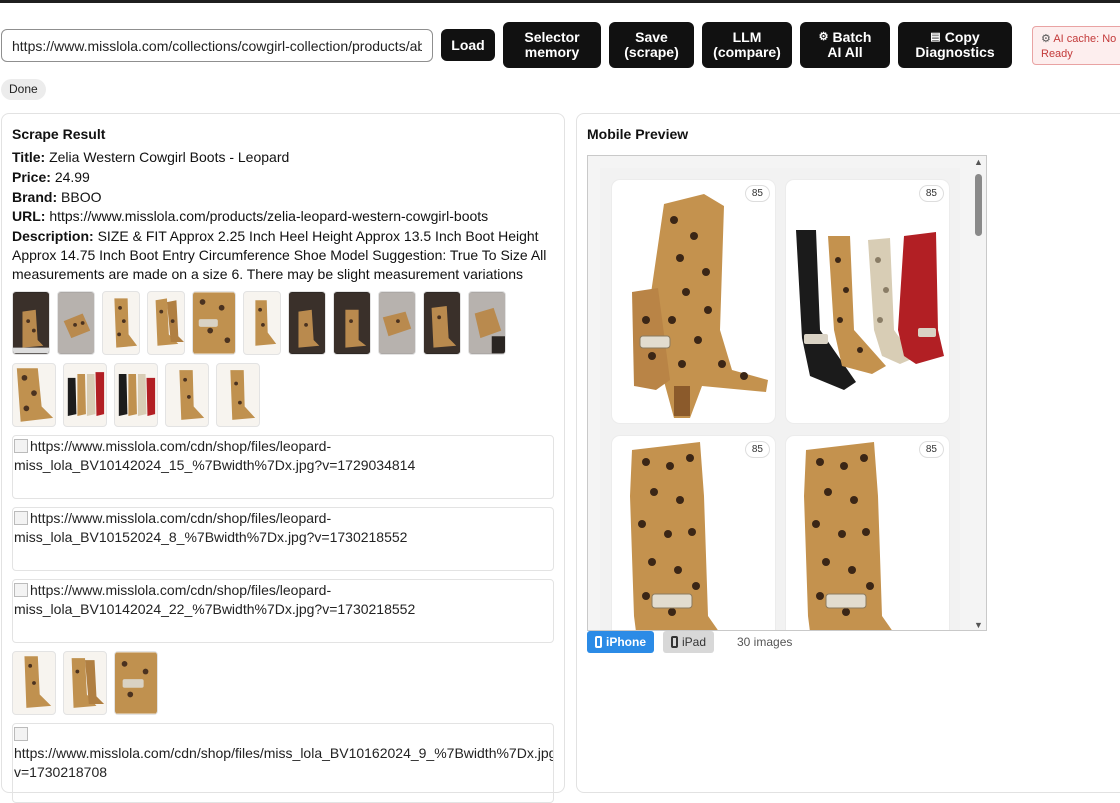 The width and height of the screenshot is (1120, 803). Describe the element at coordinates (598, 642) in the screenshot. I see `phone-icon` at that location.